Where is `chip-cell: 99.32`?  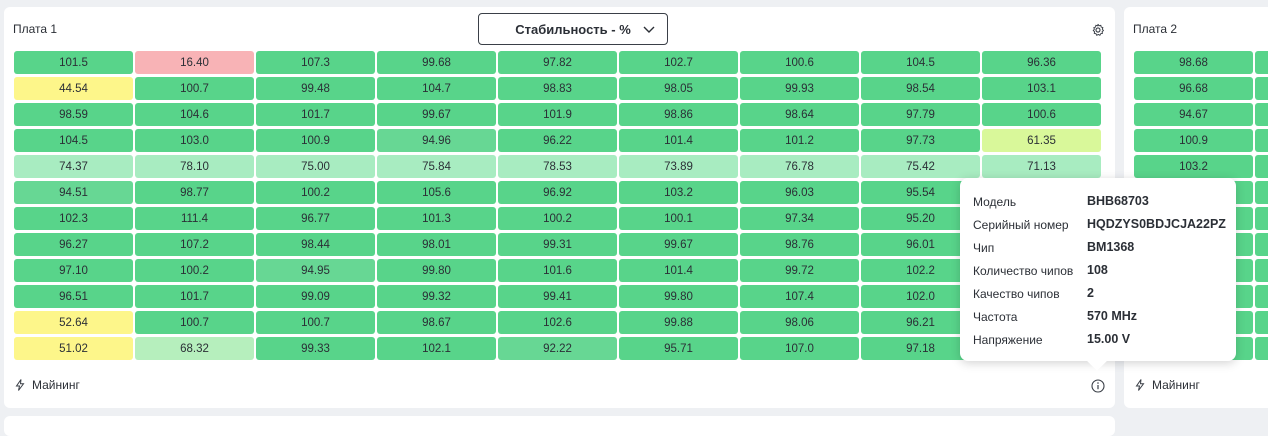 chip-cell: 99.32 is located at coordinates (436, 296).